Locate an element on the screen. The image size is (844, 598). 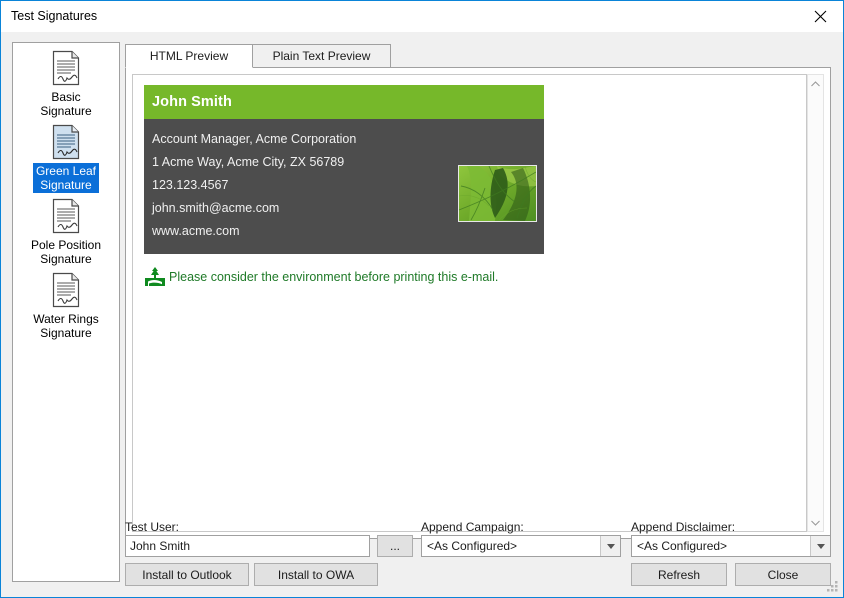
chevron-up-icon is located at coordinates (815, 83).